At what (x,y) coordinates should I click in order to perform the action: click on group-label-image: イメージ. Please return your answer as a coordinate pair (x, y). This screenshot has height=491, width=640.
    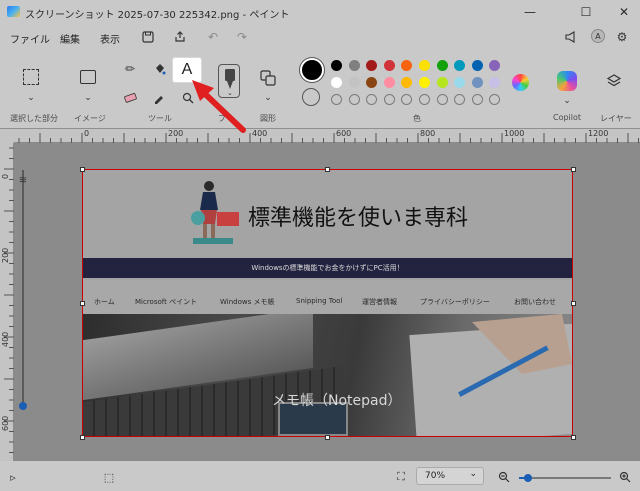
    Looking at the image, I should click on (90, 118).